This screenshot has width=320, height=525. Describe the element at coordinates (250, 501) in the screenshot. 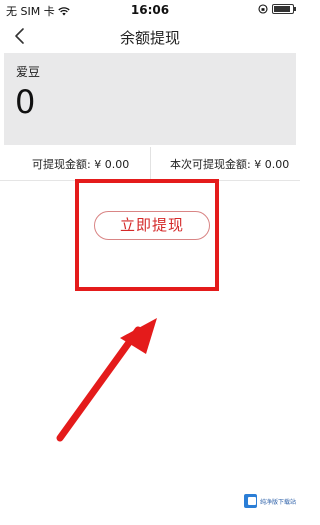

I see `watermark-icon` at that location.